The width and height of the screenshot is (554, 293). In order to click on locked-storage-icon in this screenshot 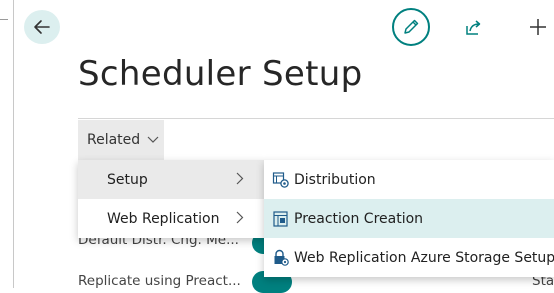, I will do `click(281, 258)`.